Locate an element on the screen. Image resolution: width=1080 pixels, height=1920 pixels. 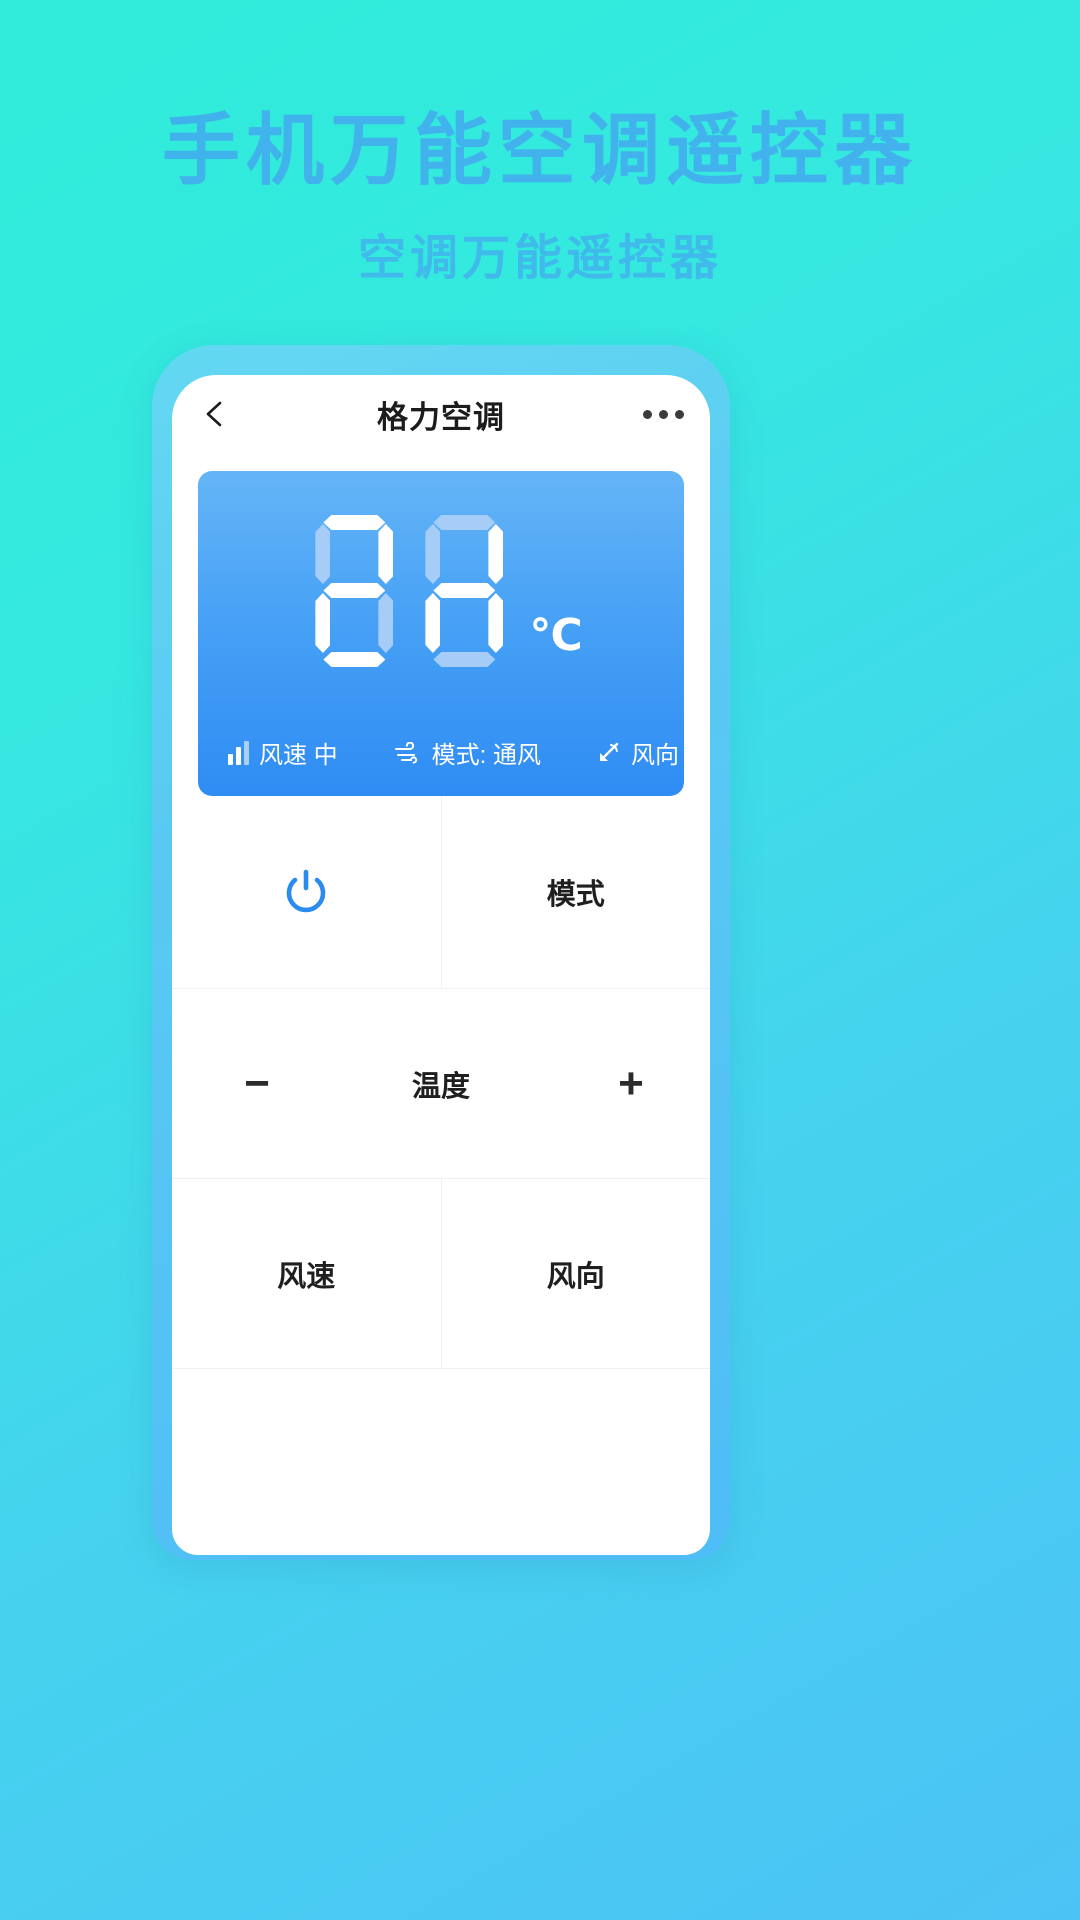
temperature-digit-ones is located at coordinates (464, 591).